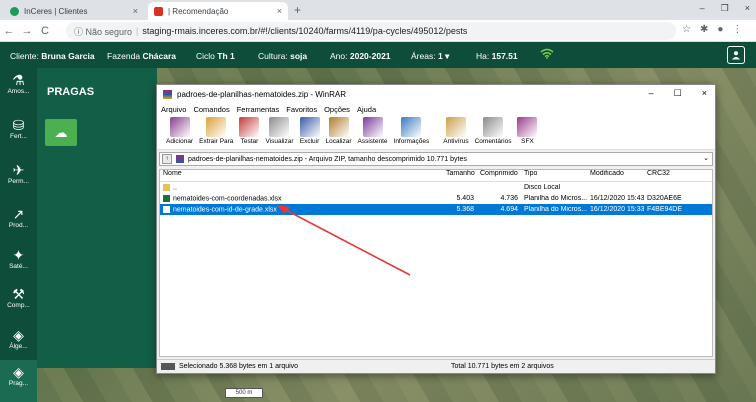 This screenshot has height=402, width=756. What do you see at coordinates (310, 132) in the screenshot?
I see `excluir-button: Excluir` at bounding box center [310, 132].